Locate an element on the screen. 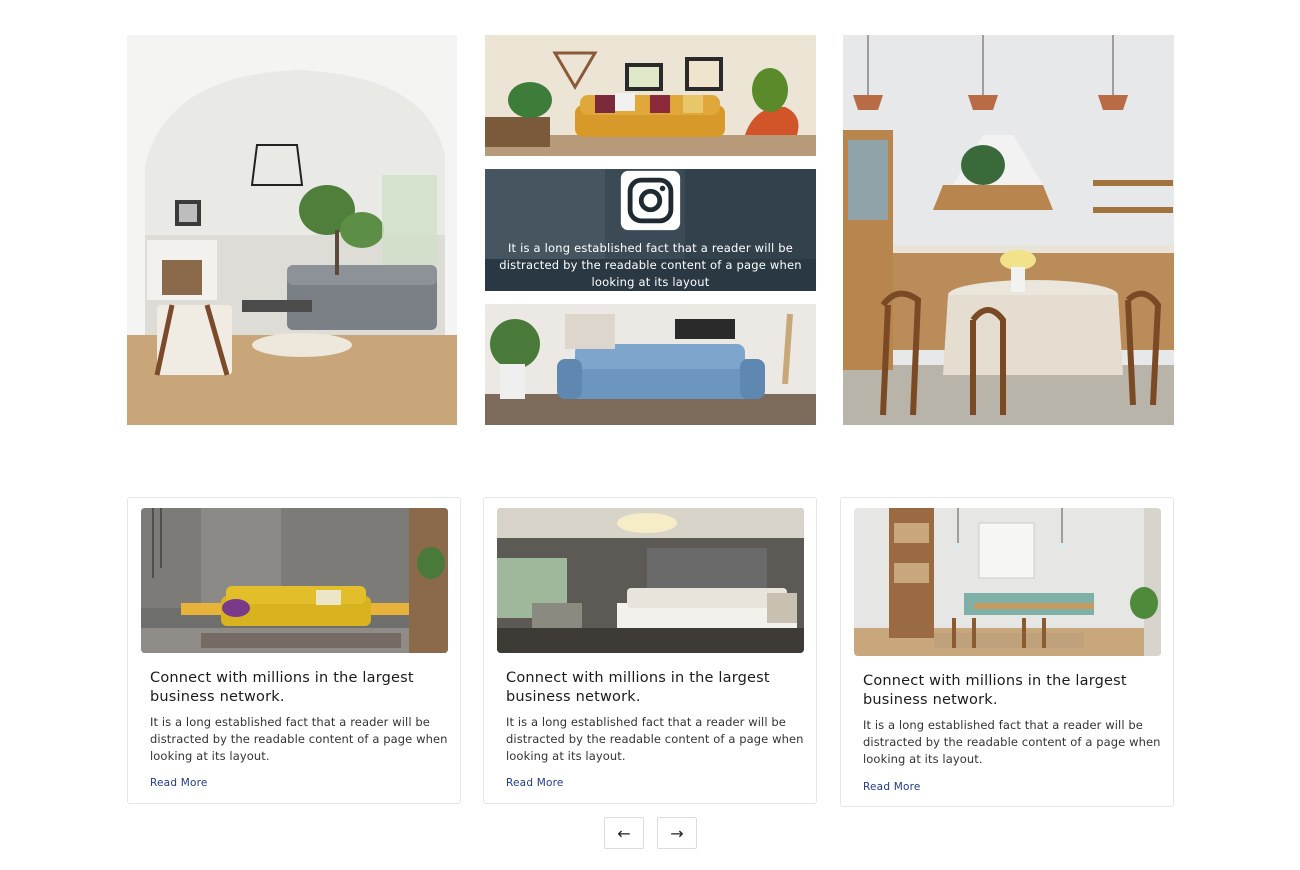 The height and width of the screenshot is (870, 1300). gallery-image-kitchen is located at coordinates (1008, 230).